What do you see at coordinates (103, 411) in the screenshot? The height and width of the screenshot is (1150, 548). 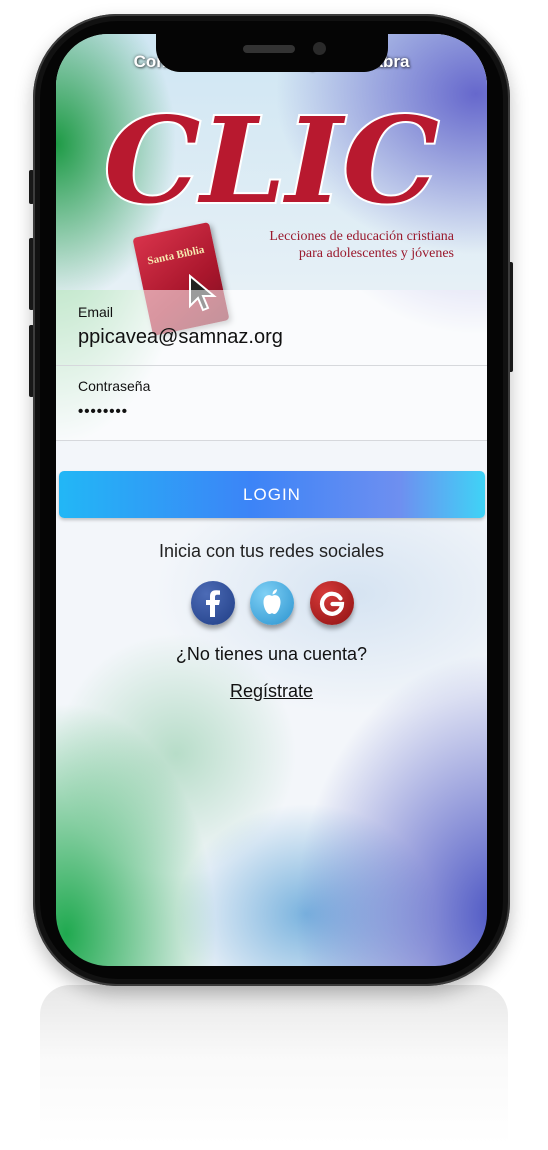 I see `password-input: ••••••••` at bounding box center [103, 411].